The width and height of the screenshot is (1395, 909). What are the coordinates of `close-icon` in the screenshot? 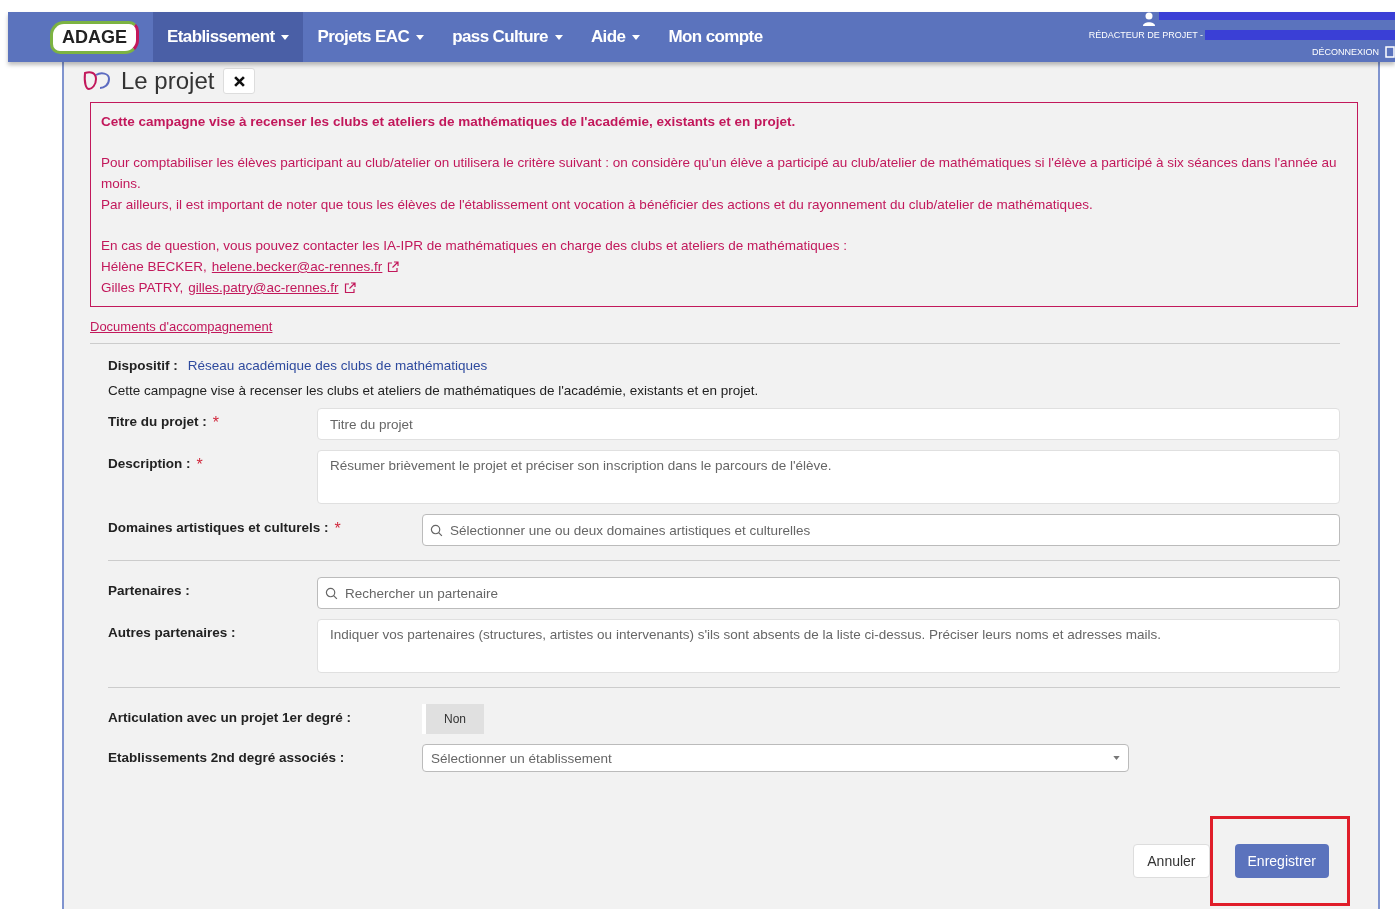 It's located at (239, 81).